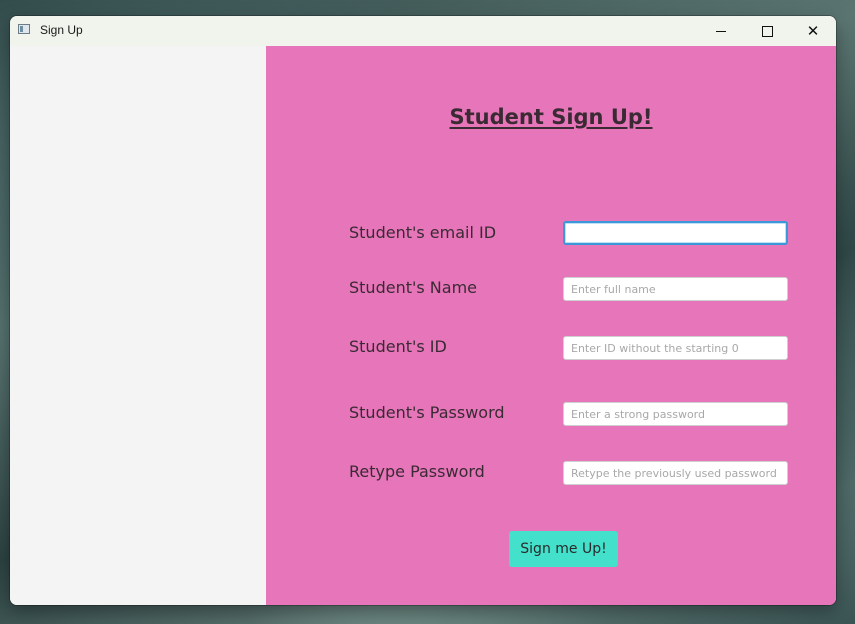 The image size is (855, 624). I want to click on form-heading: Student Sign Up!, so click(551, 117).